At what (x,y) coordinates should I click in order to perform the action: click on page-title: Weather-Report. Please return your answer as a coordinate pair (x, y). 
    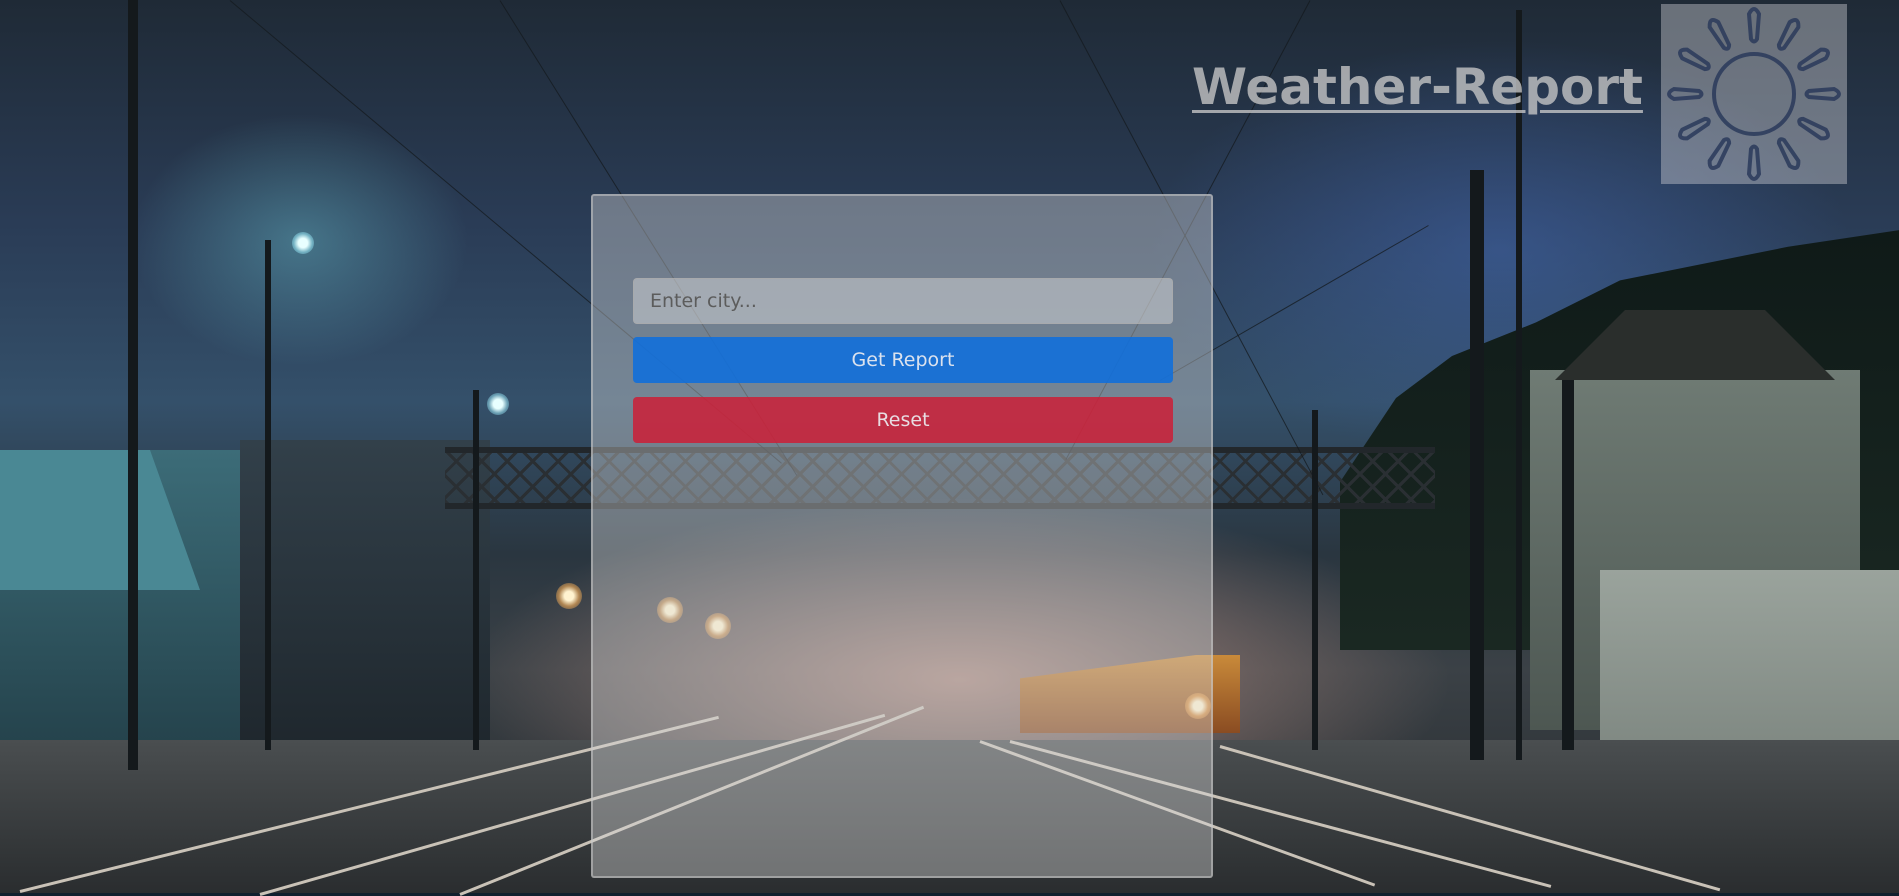
    Looking at the image, I should click on (1425, 87).